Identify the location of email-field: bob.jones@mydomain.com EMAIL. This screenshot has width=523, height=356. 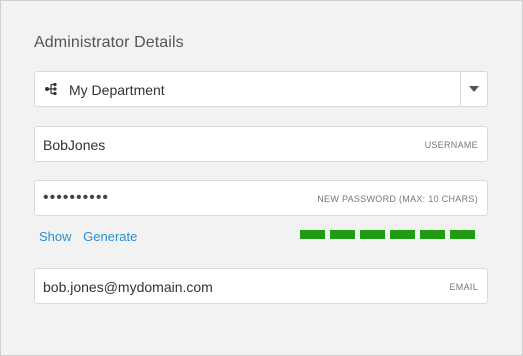
(261, 286).